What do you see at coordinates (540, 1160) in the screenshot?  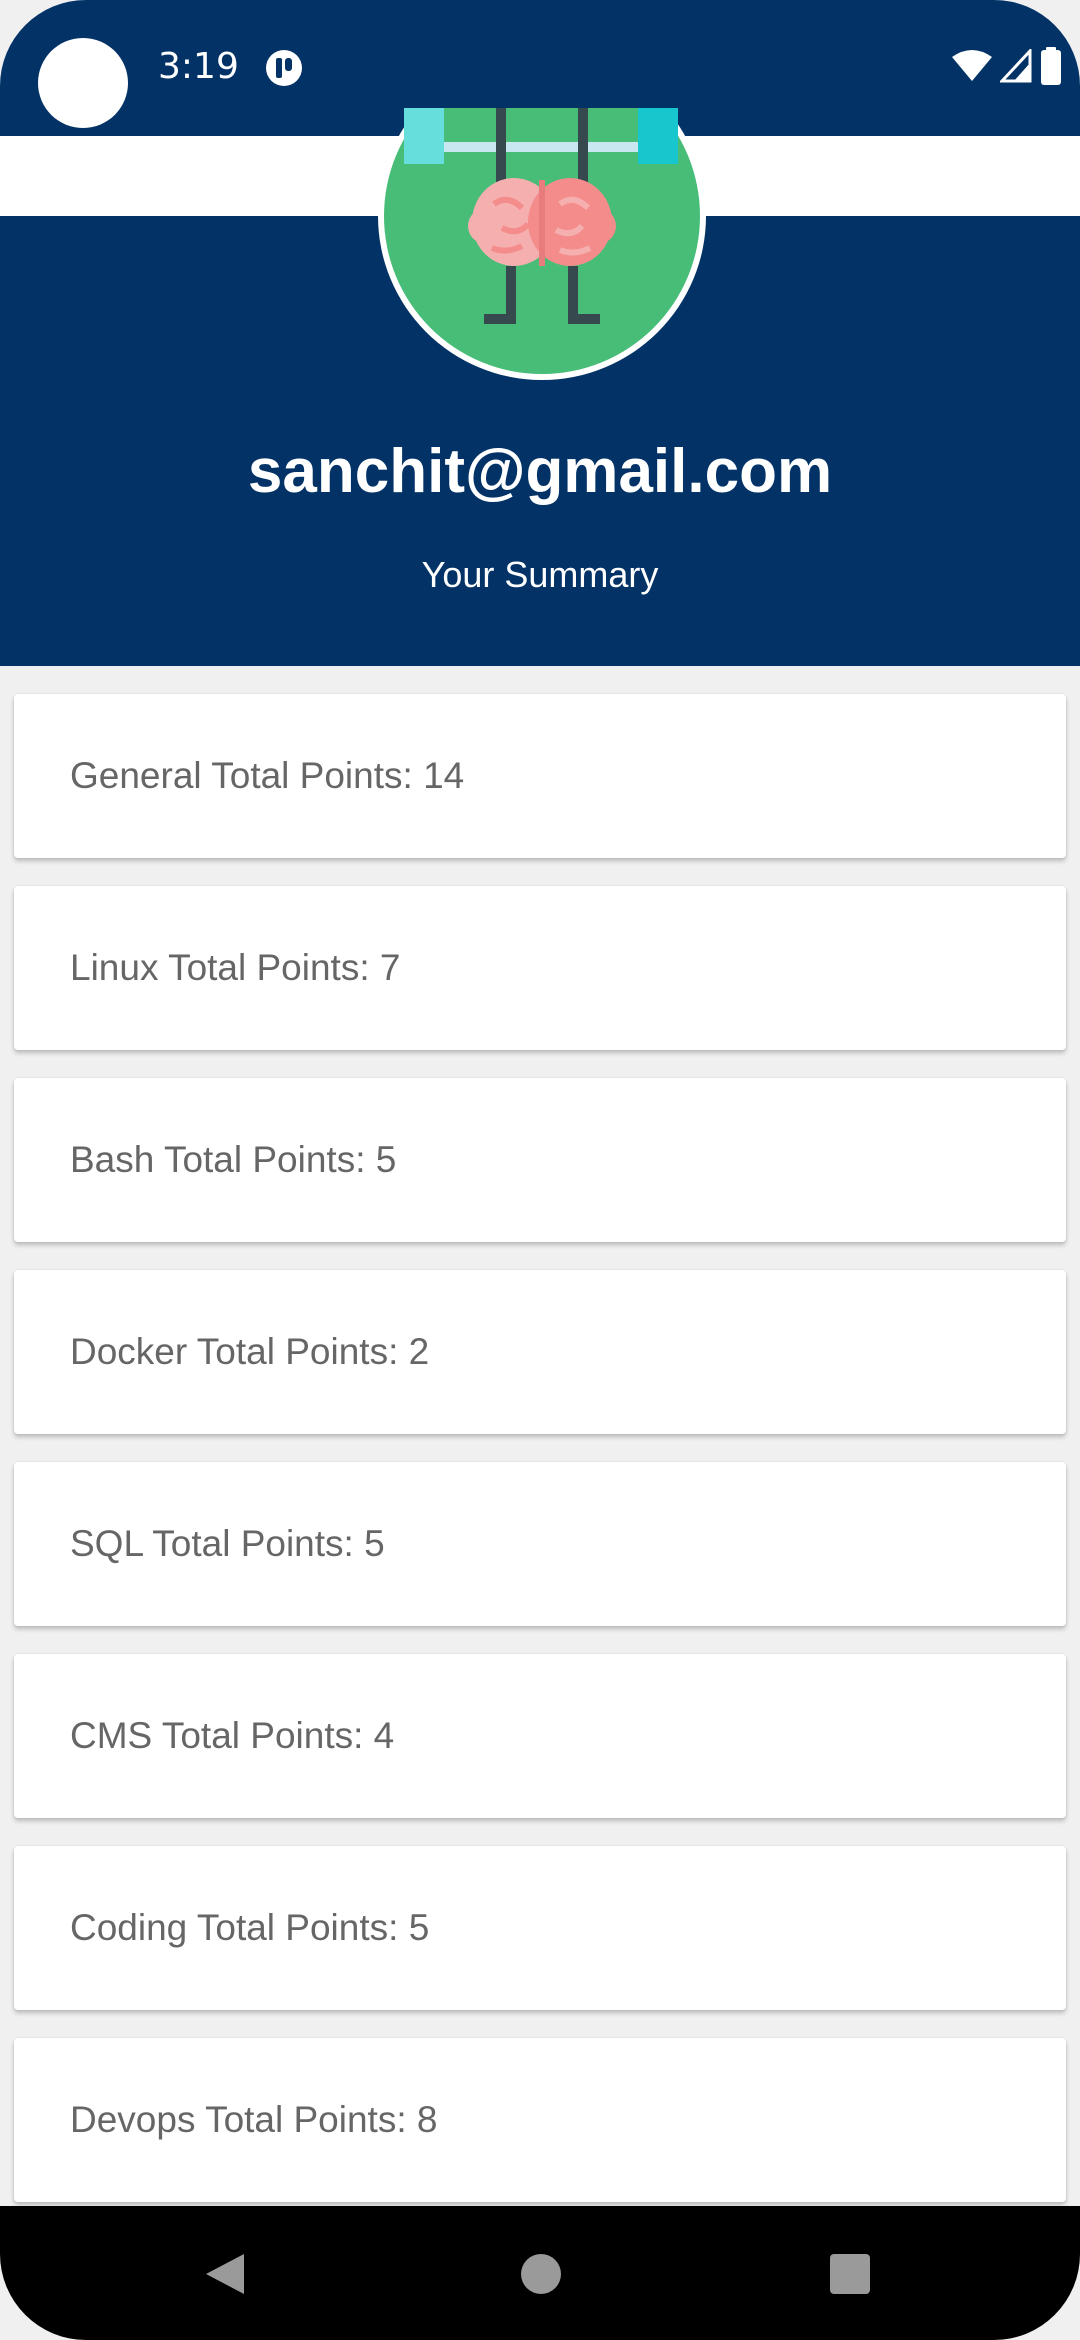 I see `summary-card-bash: Bash Total Points: 5` at bounding box center [540, 1160].